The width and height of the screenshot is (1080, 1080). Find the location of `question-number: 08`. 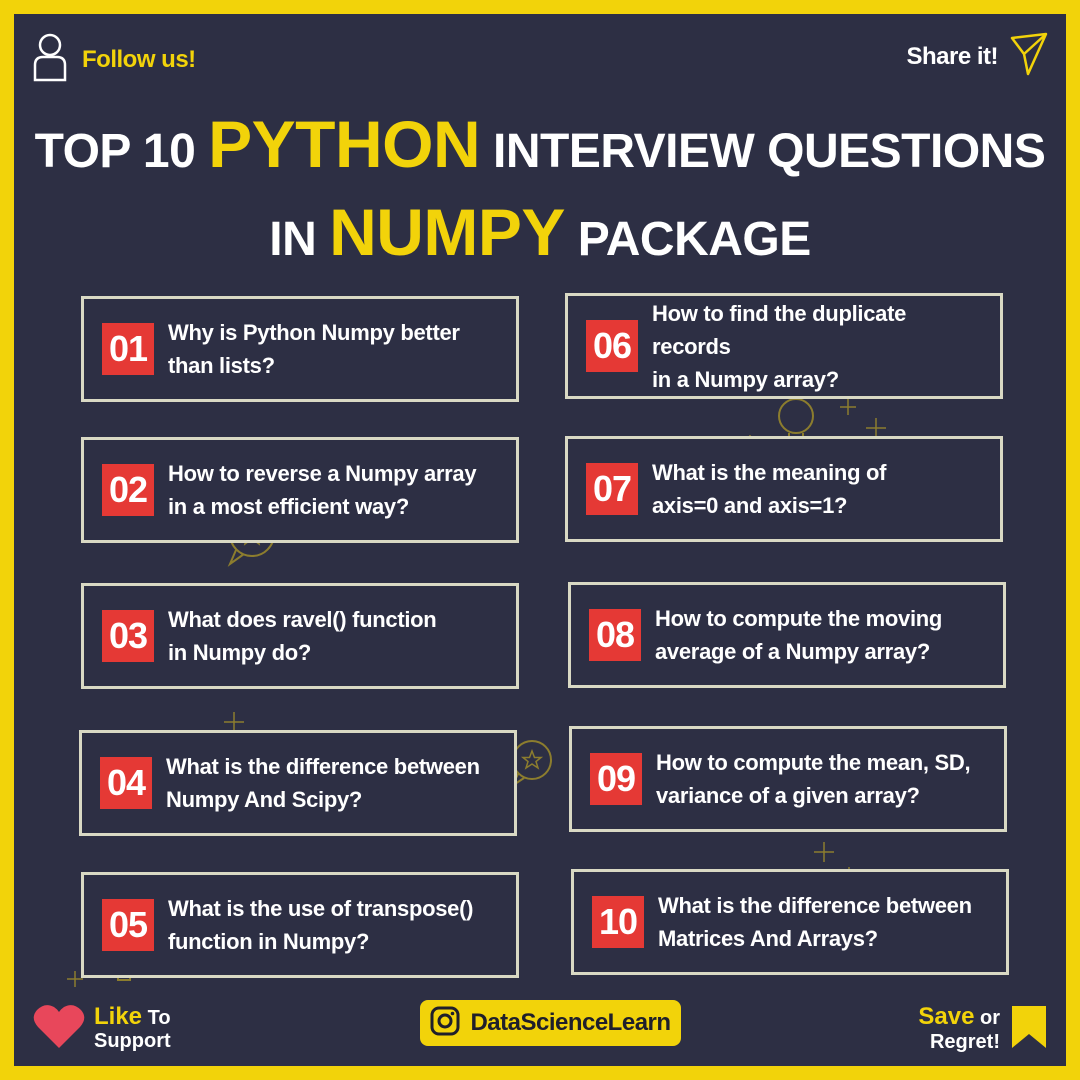

question-number: 08 is located at coordinates (615, 635).